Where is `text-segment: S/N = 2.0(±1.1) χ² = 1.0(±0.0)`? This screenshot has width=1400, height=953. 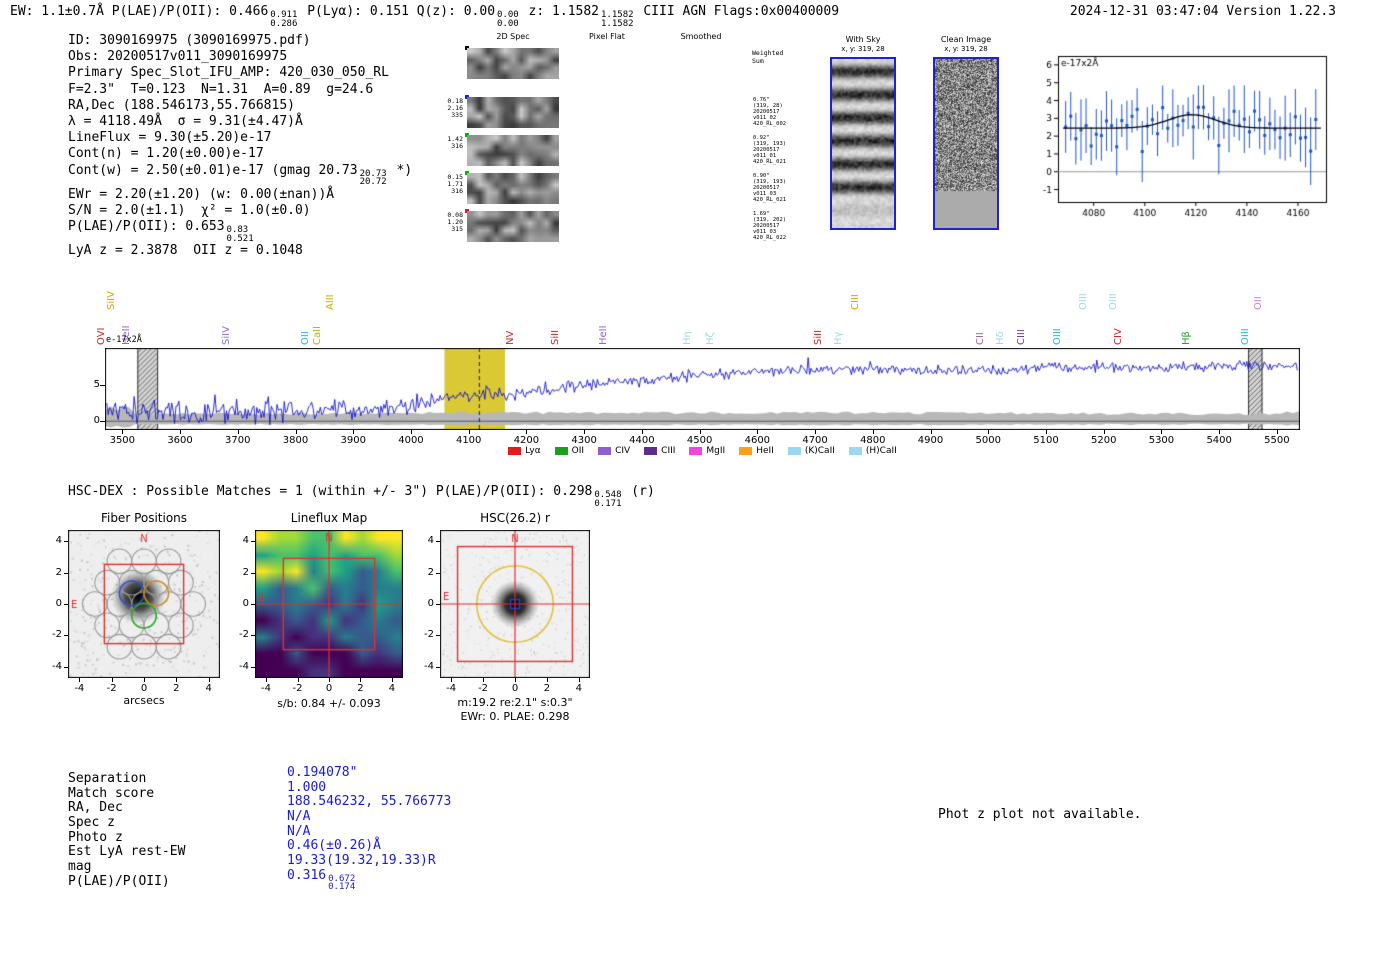 text-segment: S/N = 2.0(±1.1) χ² = 1.0(±0.0) is located at coordinates (189, 210).